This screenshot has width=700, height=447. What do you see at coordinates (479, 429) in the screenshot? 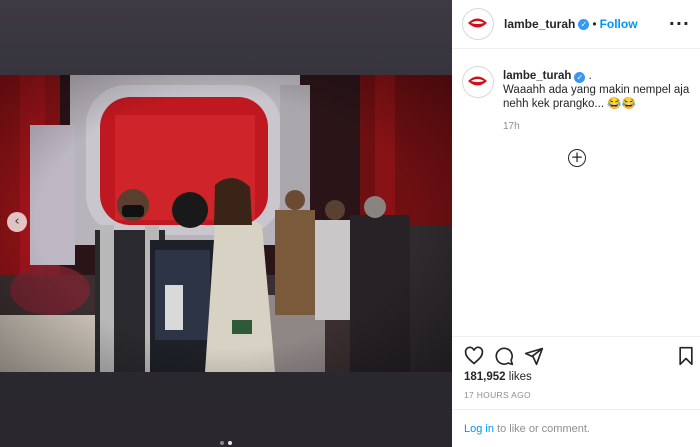
I see `login-link: Log in` at bounding box center [479, 429].